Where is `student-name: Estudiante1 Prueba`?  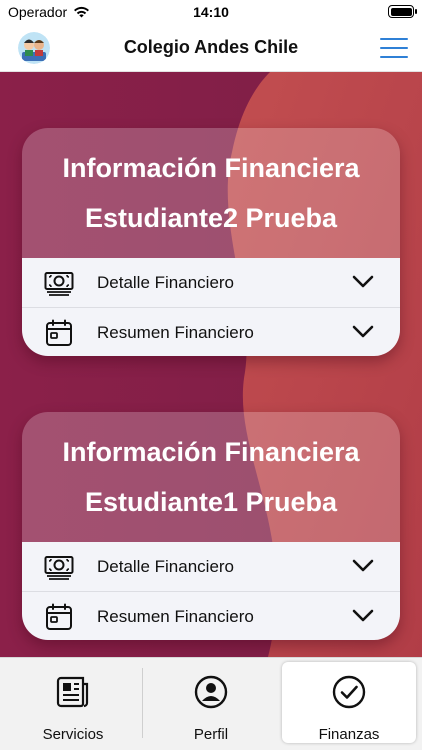
student-name: Estudiante1 Prueba is located at coordinates (211, 502).